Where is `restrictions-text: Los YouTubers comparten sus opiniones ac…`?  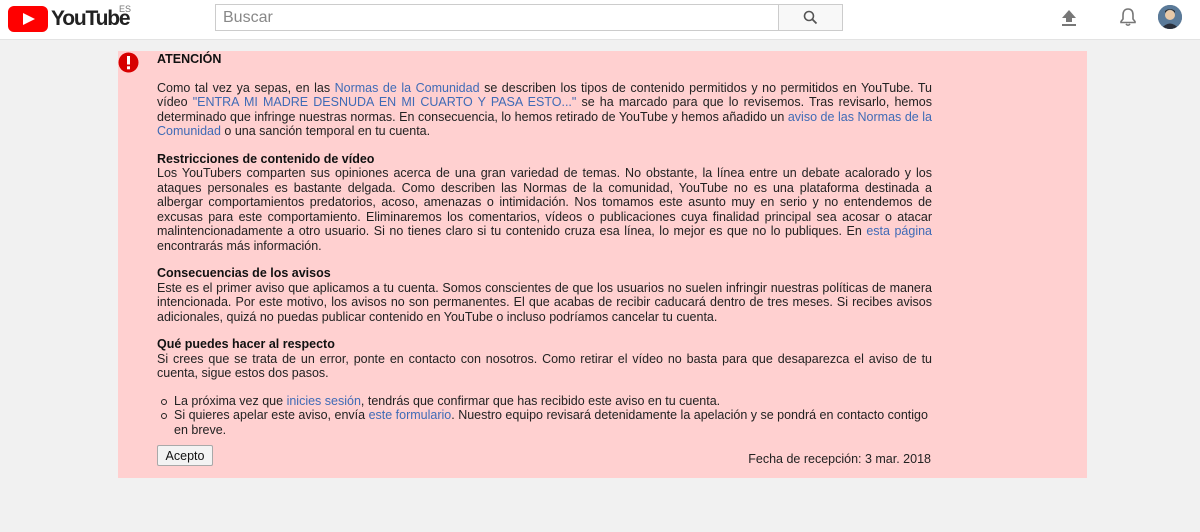
restrictions-text: Los YouTubers comparten sus opiniones ac… is located at coordinates (544, 202).